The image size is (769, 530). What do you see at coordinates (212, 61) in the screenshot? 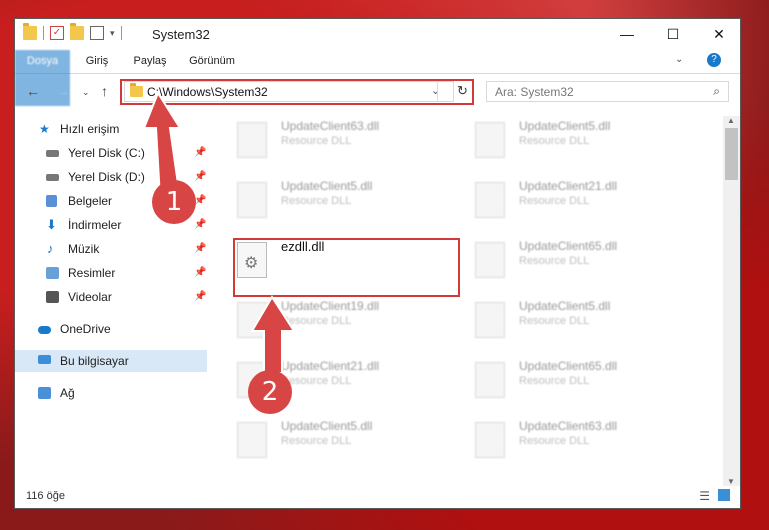
I see `tab-view: Görünüm` at bounding box center [212, 61].